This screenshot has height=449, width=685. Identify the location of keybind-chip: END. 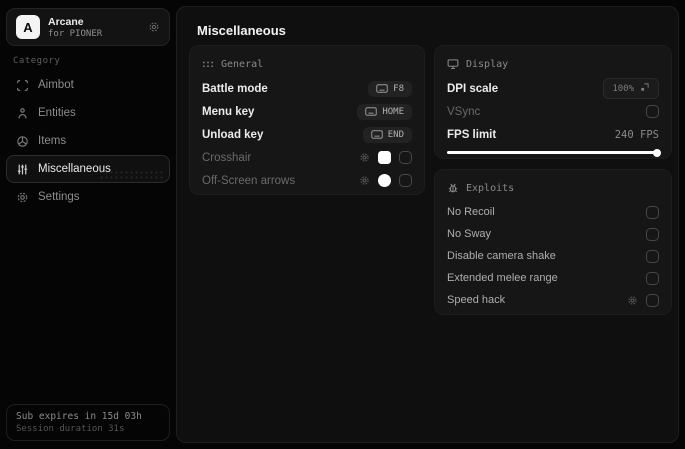
(387, 134).